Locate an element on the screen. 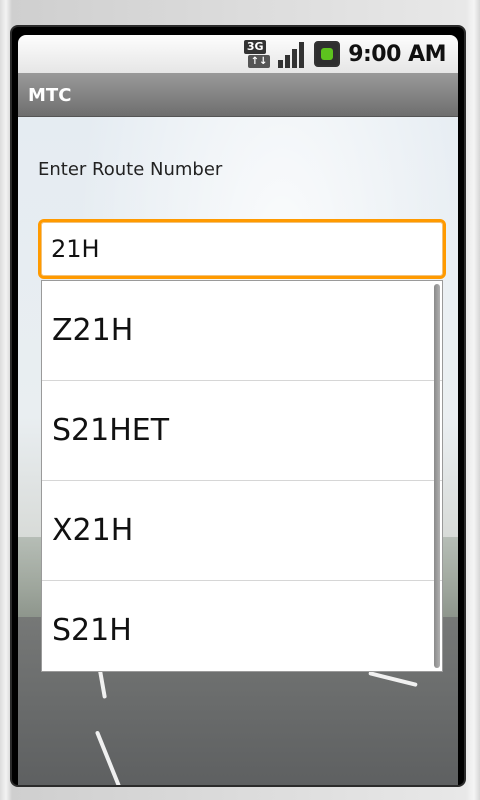 This screenshot has height=800, width=480. app-title-bar: MTC is located at coordinates (238, 95).